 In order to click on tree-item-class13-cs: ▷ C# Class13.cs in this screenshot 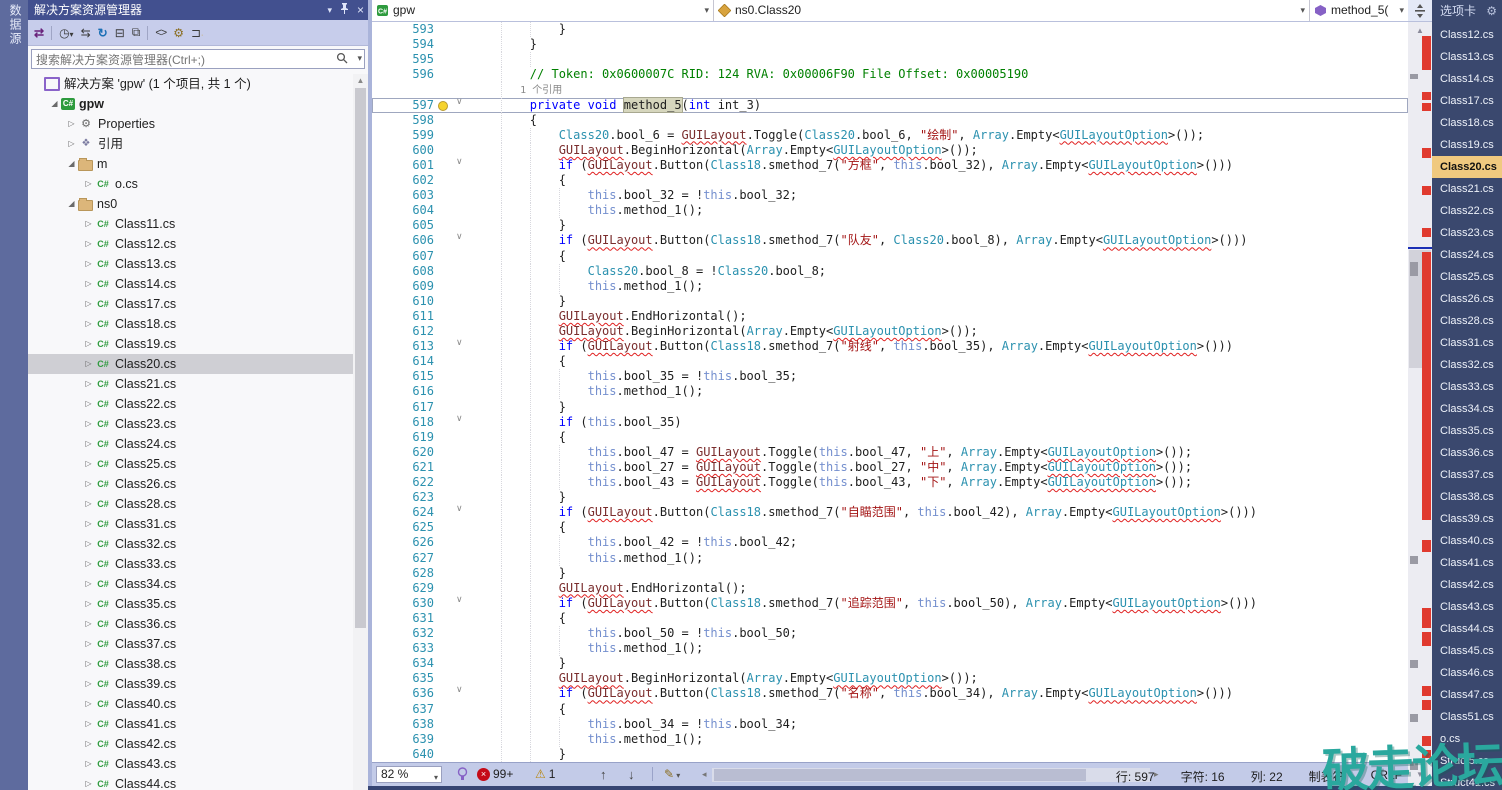, I will do `click(190, 264)`.